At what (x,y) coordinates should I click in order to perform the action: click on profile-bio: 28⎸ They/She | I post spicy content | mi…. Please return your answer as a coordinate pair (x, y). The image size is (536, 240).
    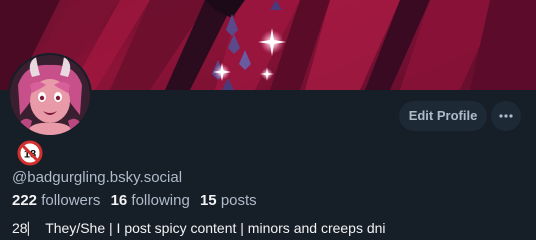
    Looking at the image, I should click on (199, 228).